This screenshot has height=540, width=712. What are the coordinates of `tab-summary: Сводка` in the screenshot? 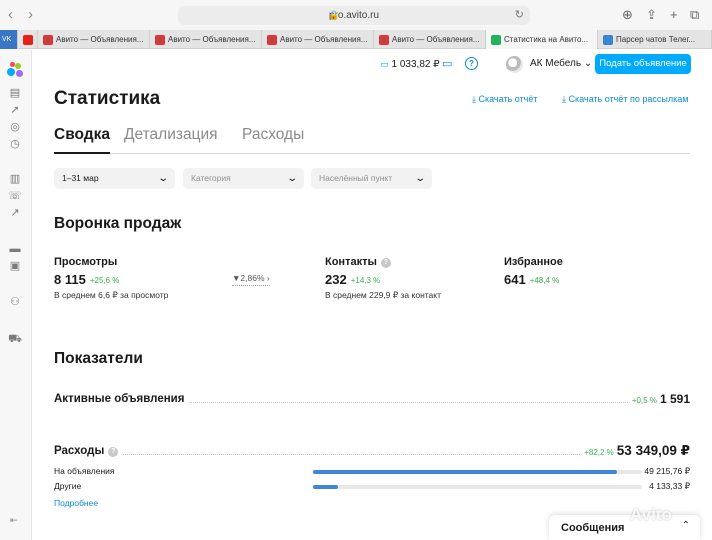 It's located at (82, 139).